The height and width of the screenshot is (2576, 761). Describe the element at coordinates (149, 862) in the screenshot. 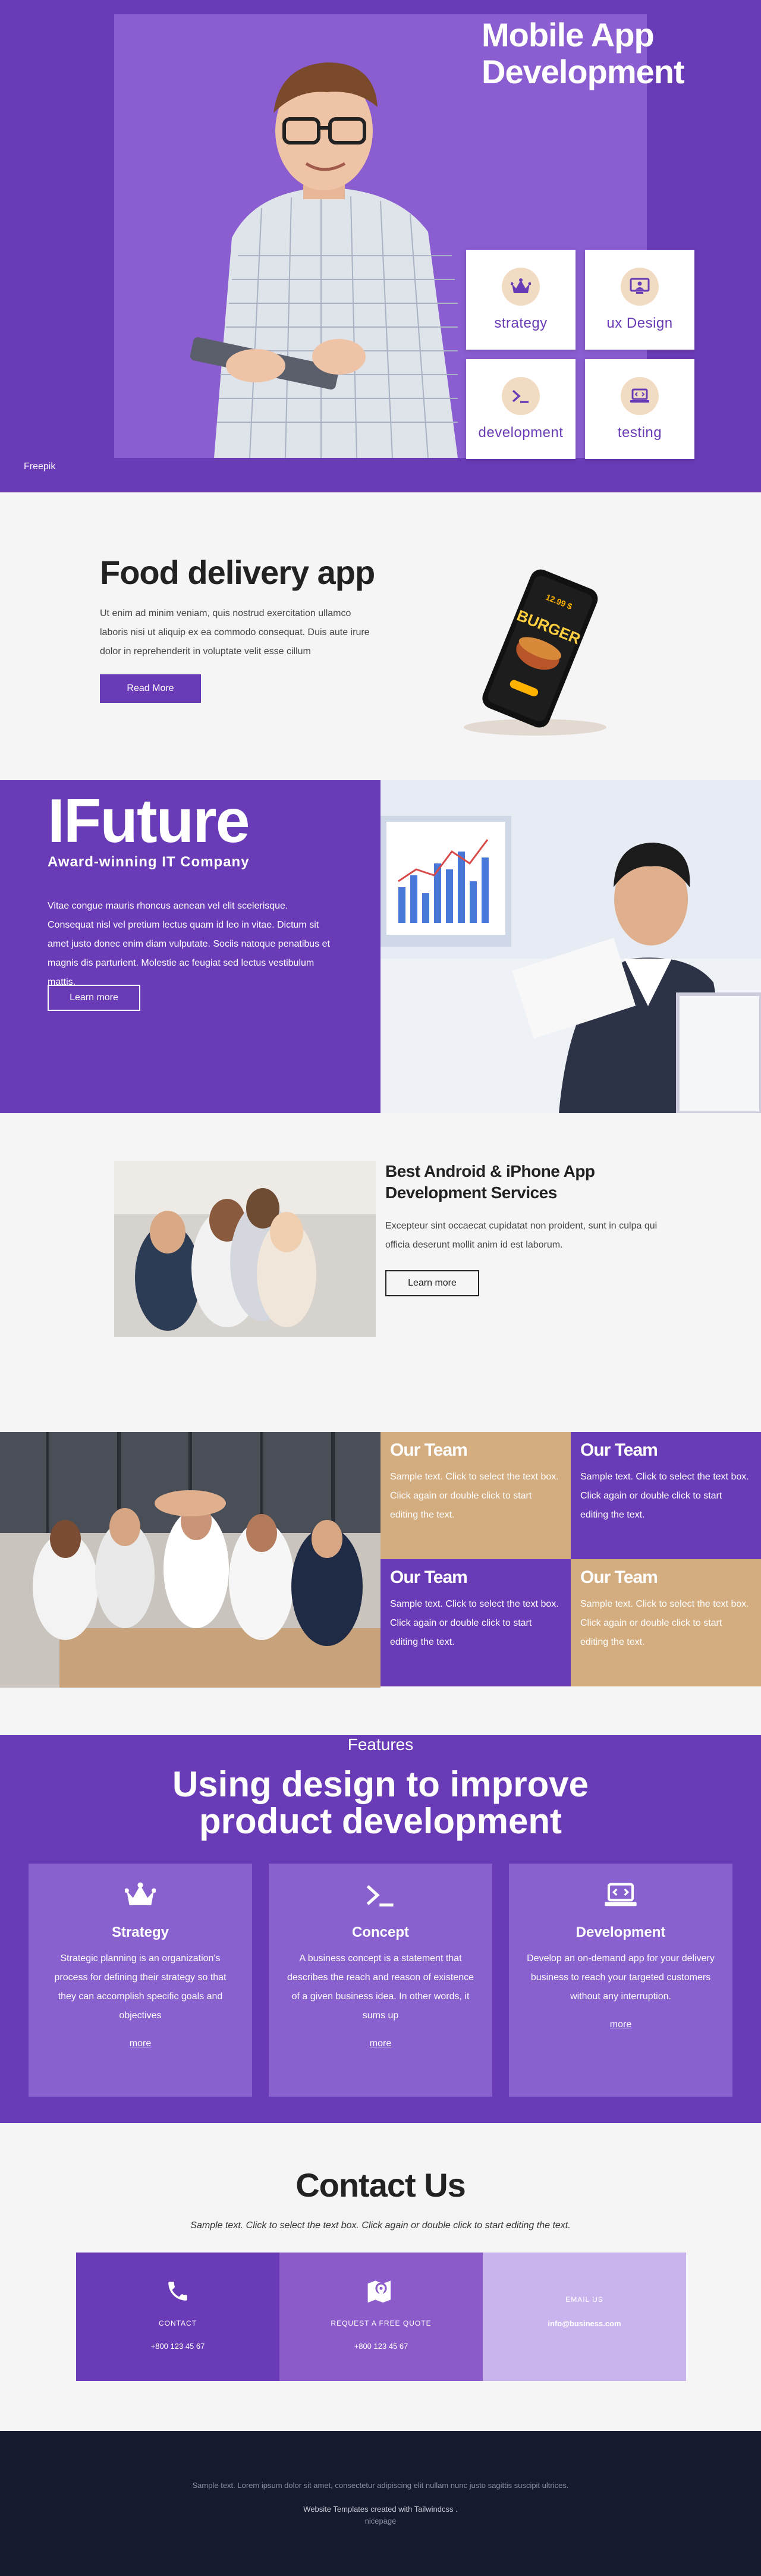

I see `ifuture-subtitle: Award-winning IT Company` at that location.